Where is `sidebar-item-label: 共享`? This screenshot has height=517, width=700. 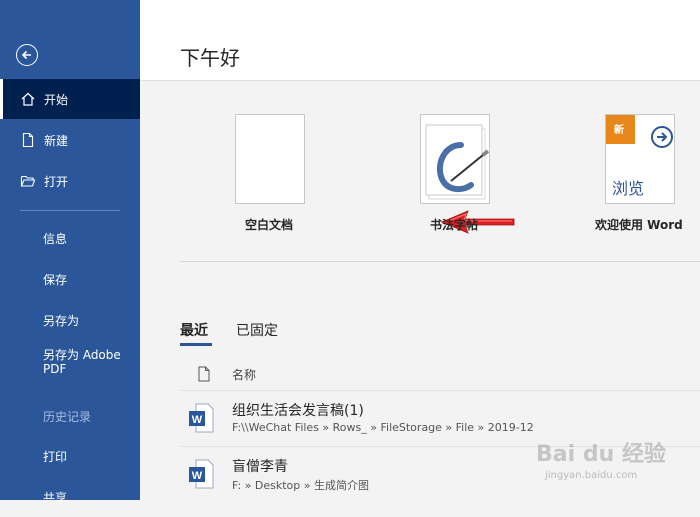
sidebar-item-label: 共享 is located at coordinates (55, 497).